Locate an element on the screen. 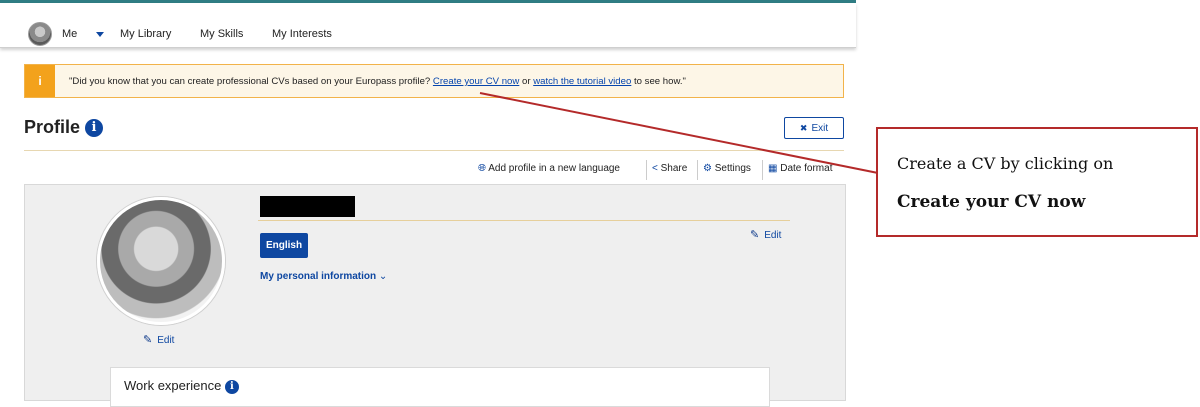 The image size is (1200, 407). chevron-down-icon: ⌄ is located at coordinates (383, 276).